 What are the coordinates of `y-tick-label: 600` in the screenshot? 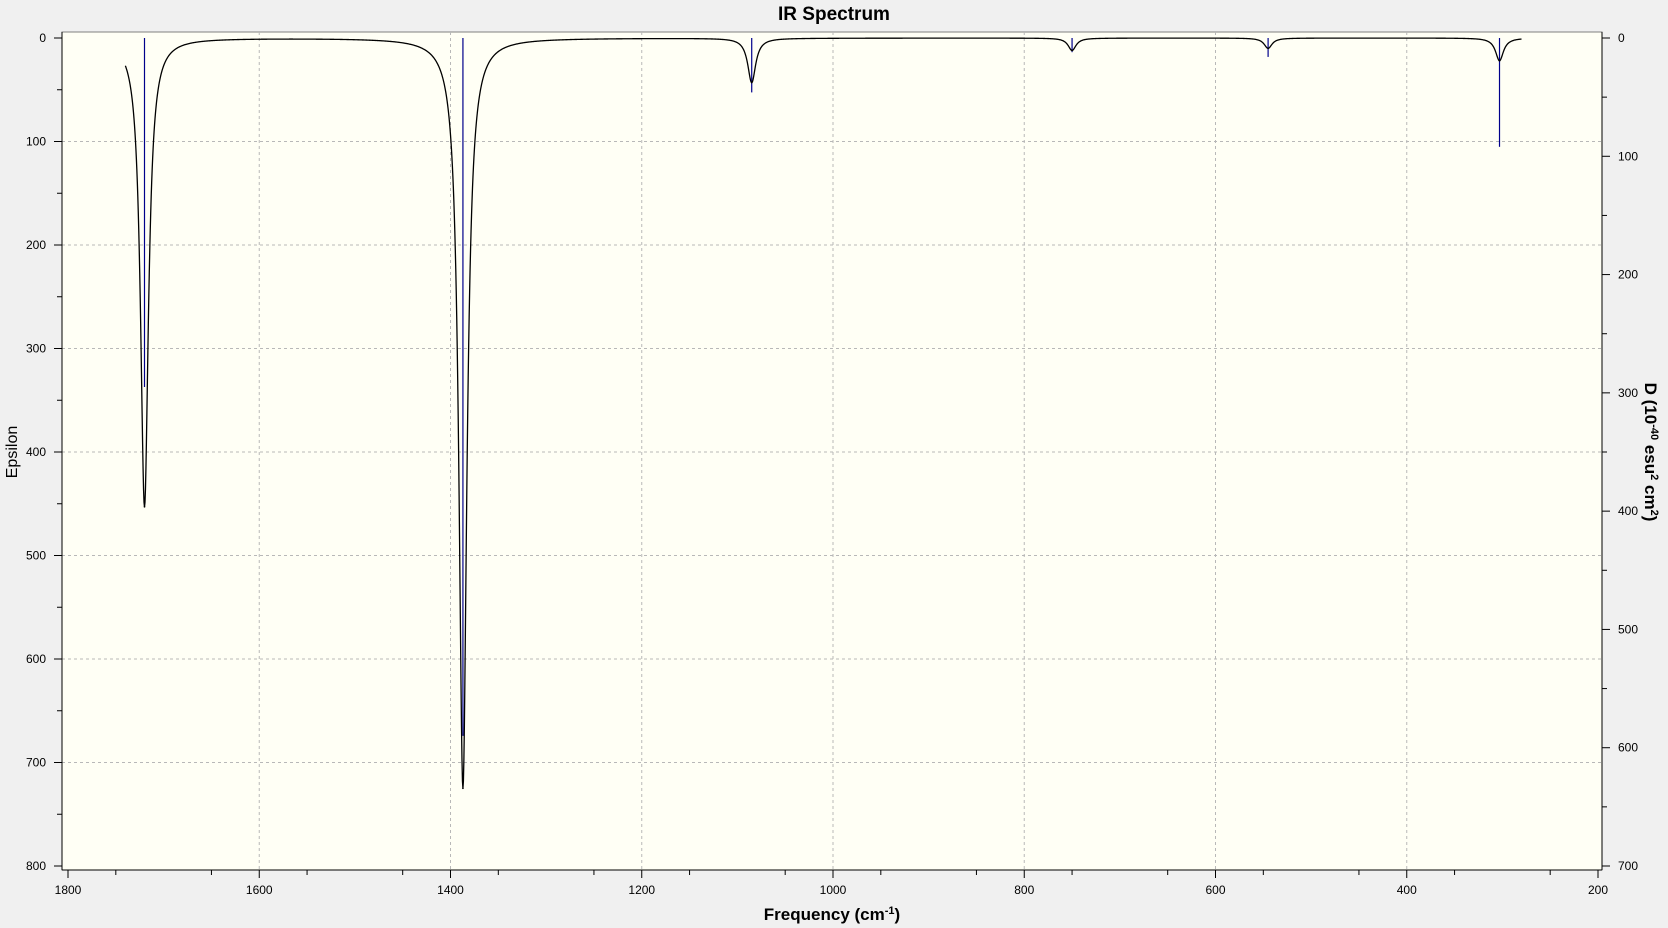 It's located at (36, 659).